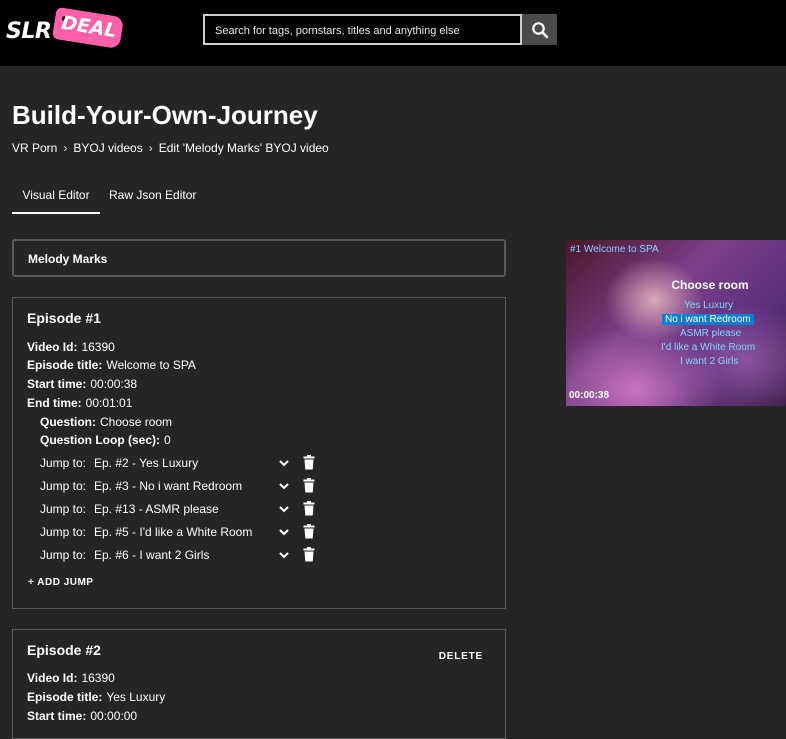 The height and width of the screenshot is (739, 786). I want to click on top-bar: SLR DEAL, so click(393, 33).